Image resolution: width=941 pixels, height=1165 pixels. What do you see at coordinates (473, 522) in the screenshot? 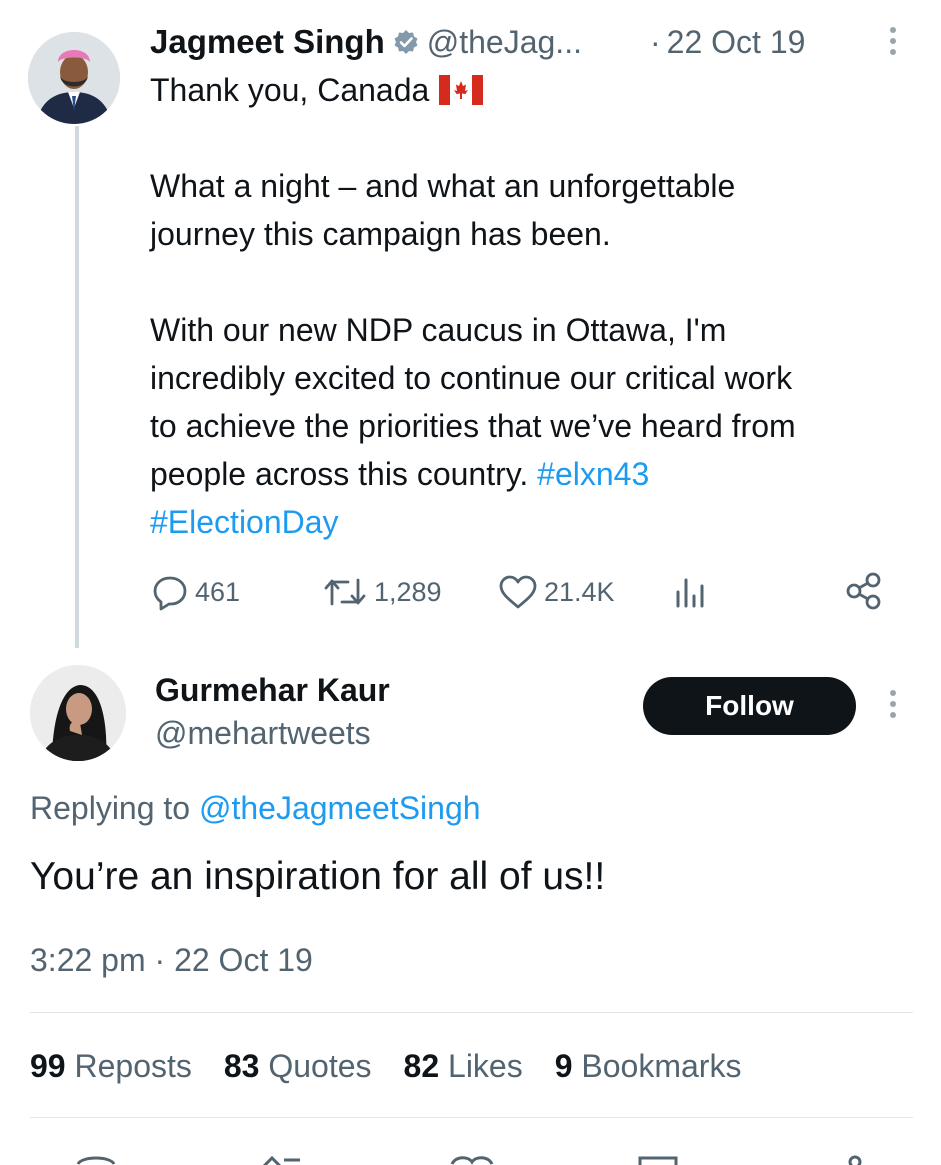
I see `hashtag-electionday: #ElectionDay` at bounding box center [473, 522].